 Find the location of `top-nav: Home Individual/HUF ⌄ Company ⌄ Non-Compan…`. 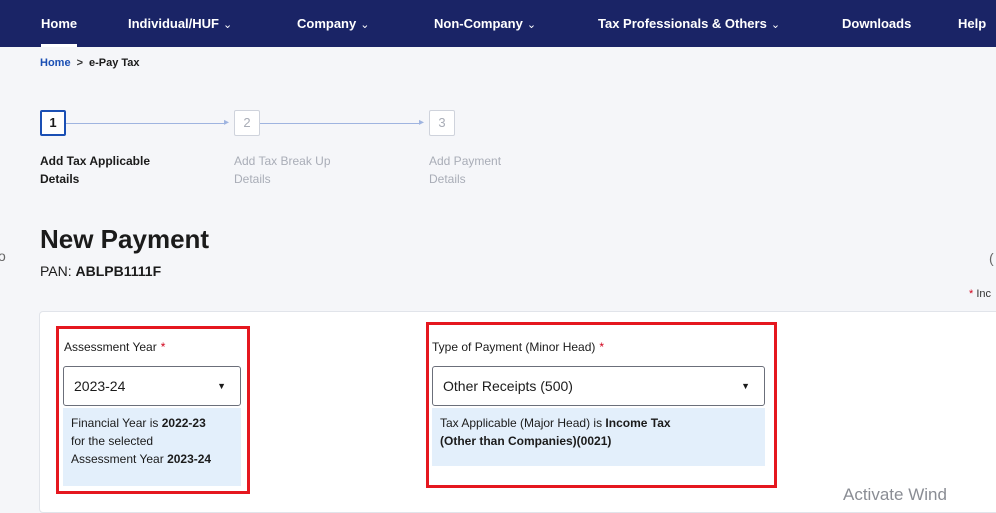

top-nav: Home Individual/HUF ⌄ Company ⌄ Non-Compan… is located at coordinates (498, 23).